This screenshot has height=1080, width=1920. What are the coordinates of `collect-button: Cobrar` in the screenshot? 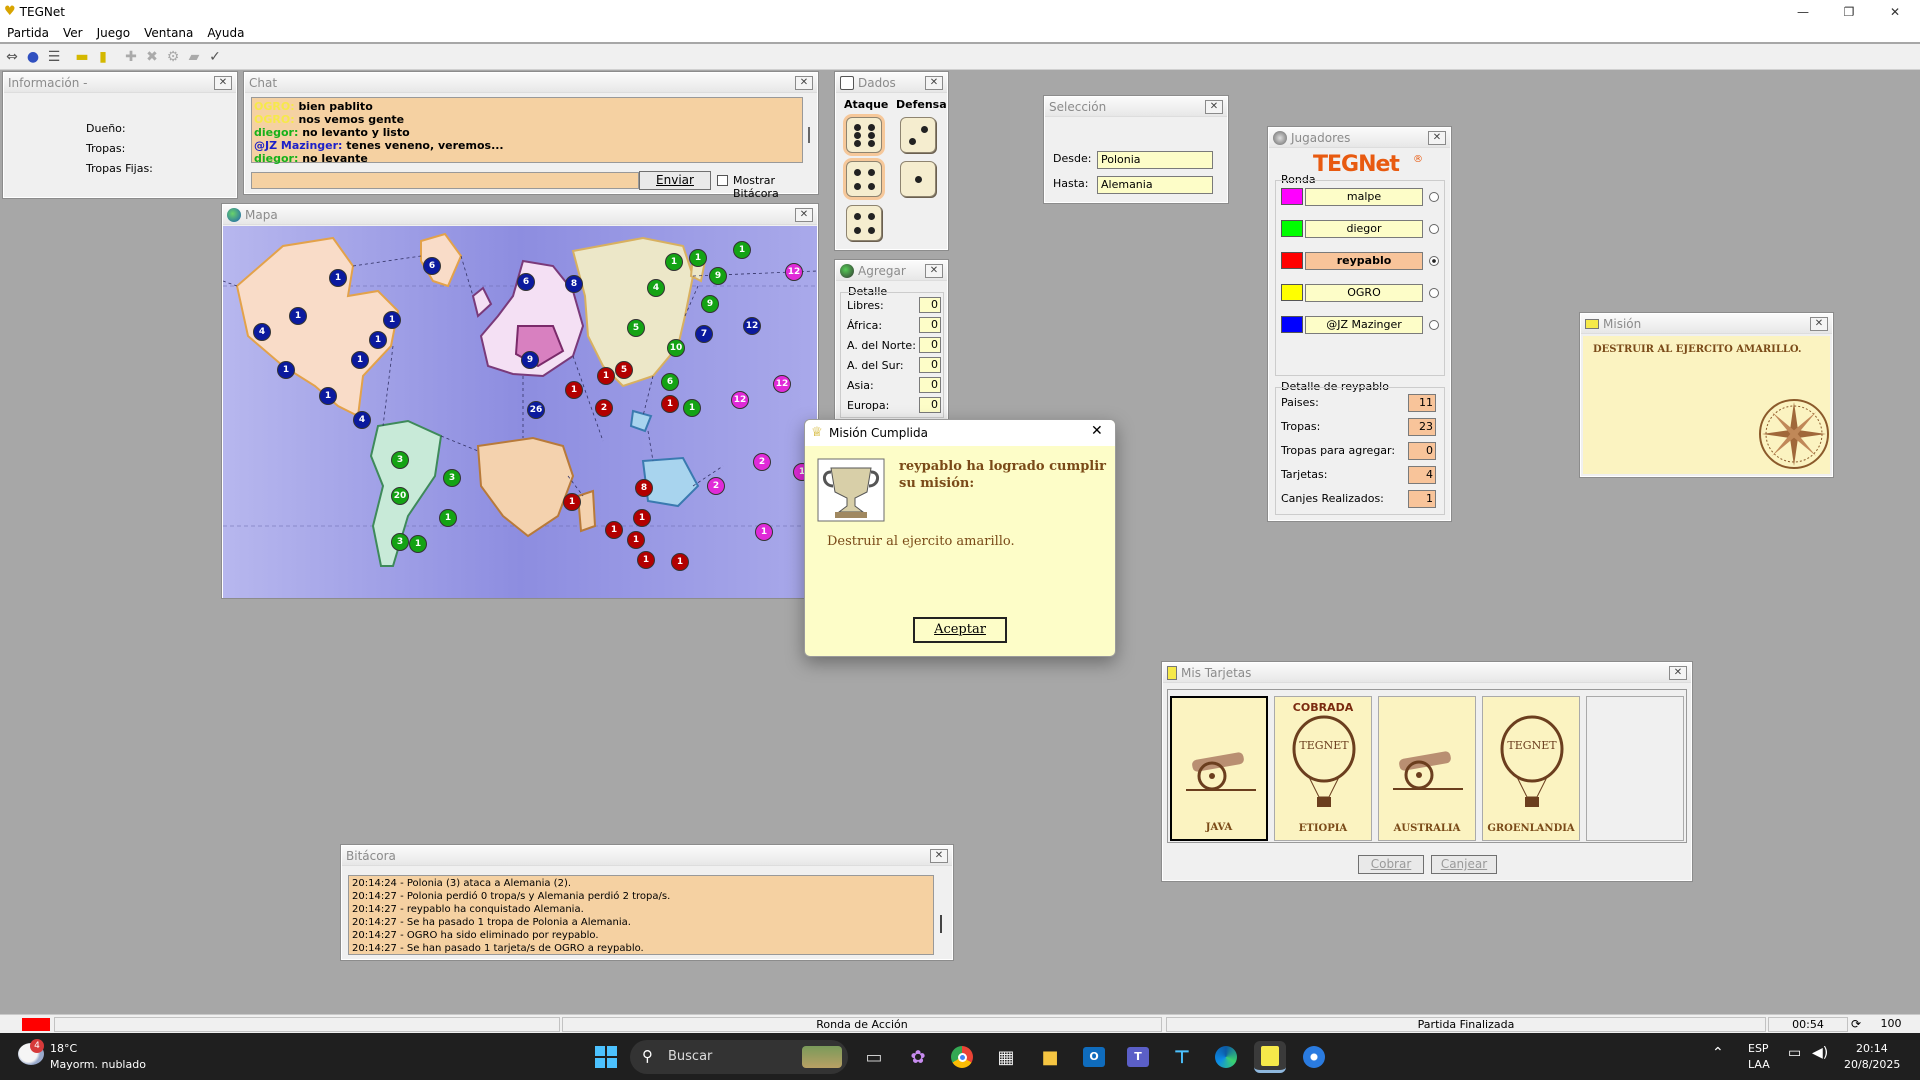 It's located at (1391, 864).